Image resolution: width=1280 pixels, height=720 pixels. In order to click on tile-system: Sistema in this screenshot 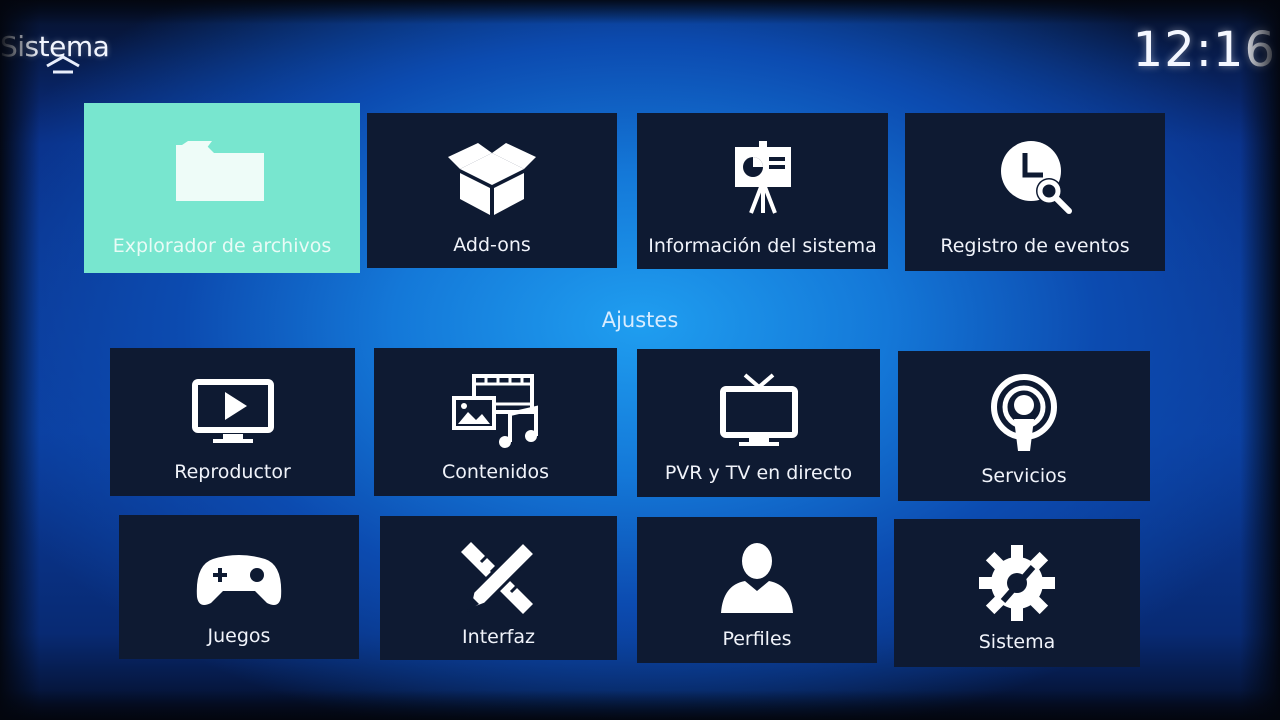, I will do `click(1017, 593)`.